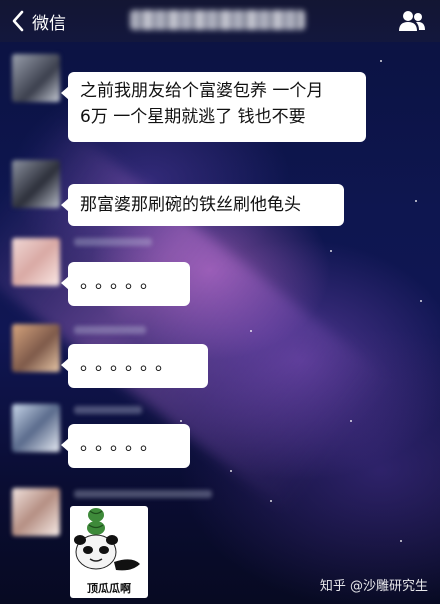  I want to click on message-text: 那富婆那刷碗的铁丝刷他龟头, so click(190, 205).